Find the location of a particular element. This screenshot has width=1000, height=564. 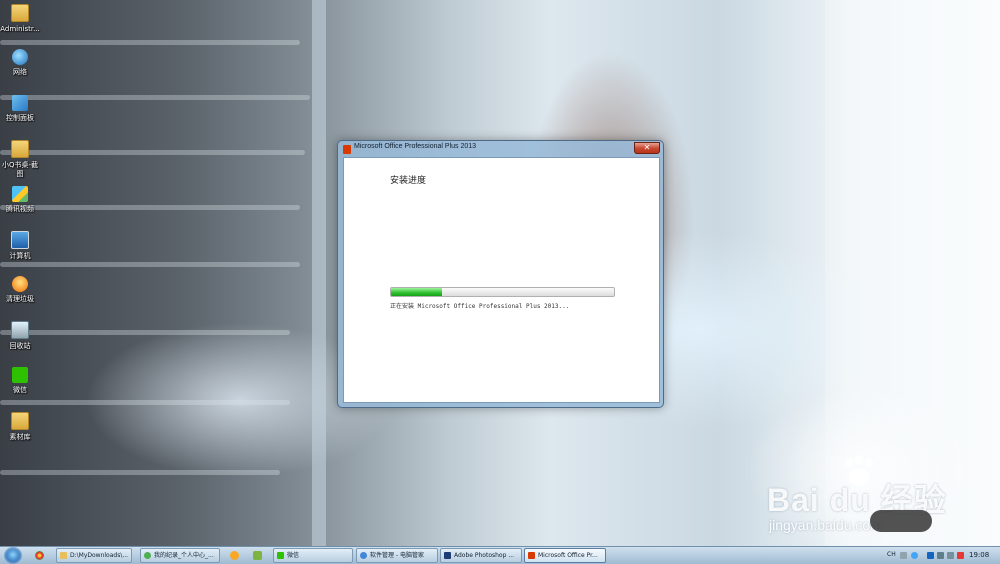

desktop-icon-network: 网络 is located at coordinates (20, 63).